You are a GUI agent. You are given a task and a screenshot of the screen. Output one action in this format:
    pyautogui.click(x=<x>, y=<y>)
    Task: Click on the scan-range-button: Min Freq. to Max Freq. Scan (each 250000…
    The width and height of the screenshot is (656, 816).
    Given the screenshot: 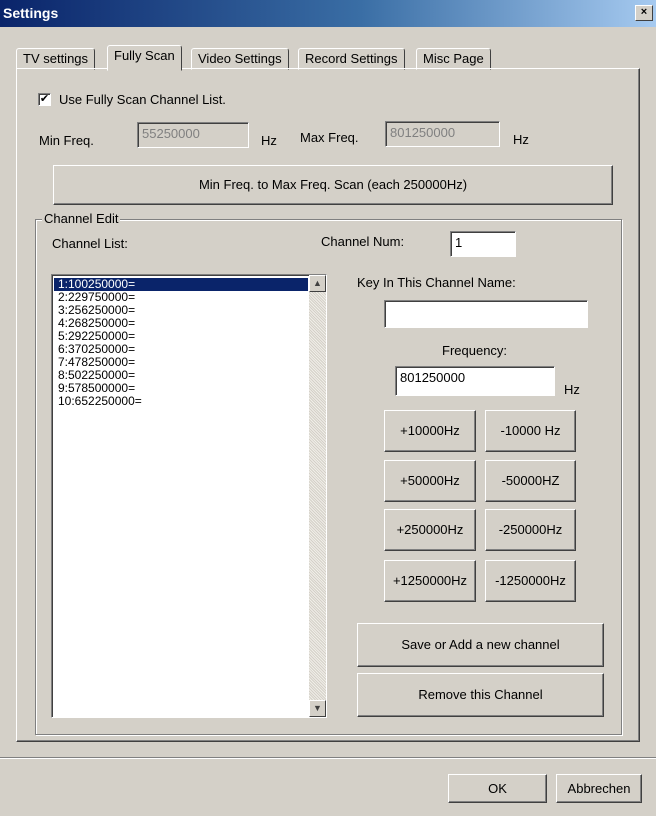 What is the action you would take?
    pyautogui.click(x=333, y=185)
    